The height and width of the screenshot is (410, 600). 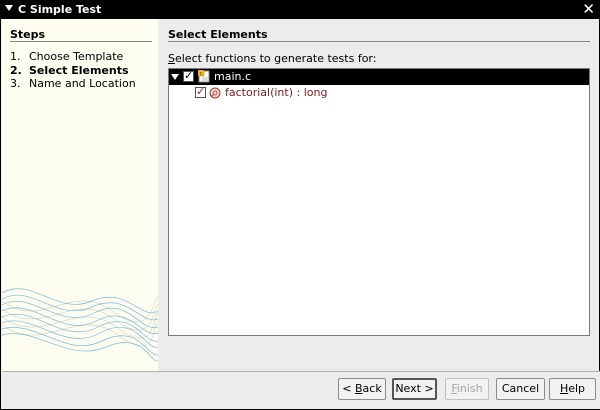 I want to click on tree-row-main-c: ✓ c main.c, so click(x=379, y=77).